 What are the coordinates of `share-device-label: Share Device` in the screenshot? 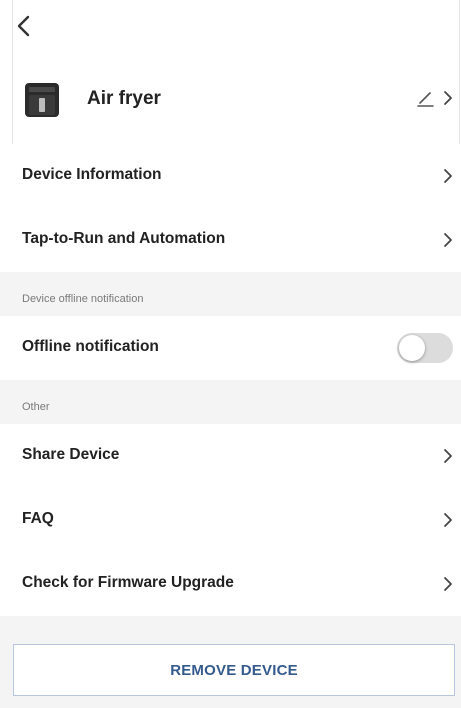 It's located at (71, 454).